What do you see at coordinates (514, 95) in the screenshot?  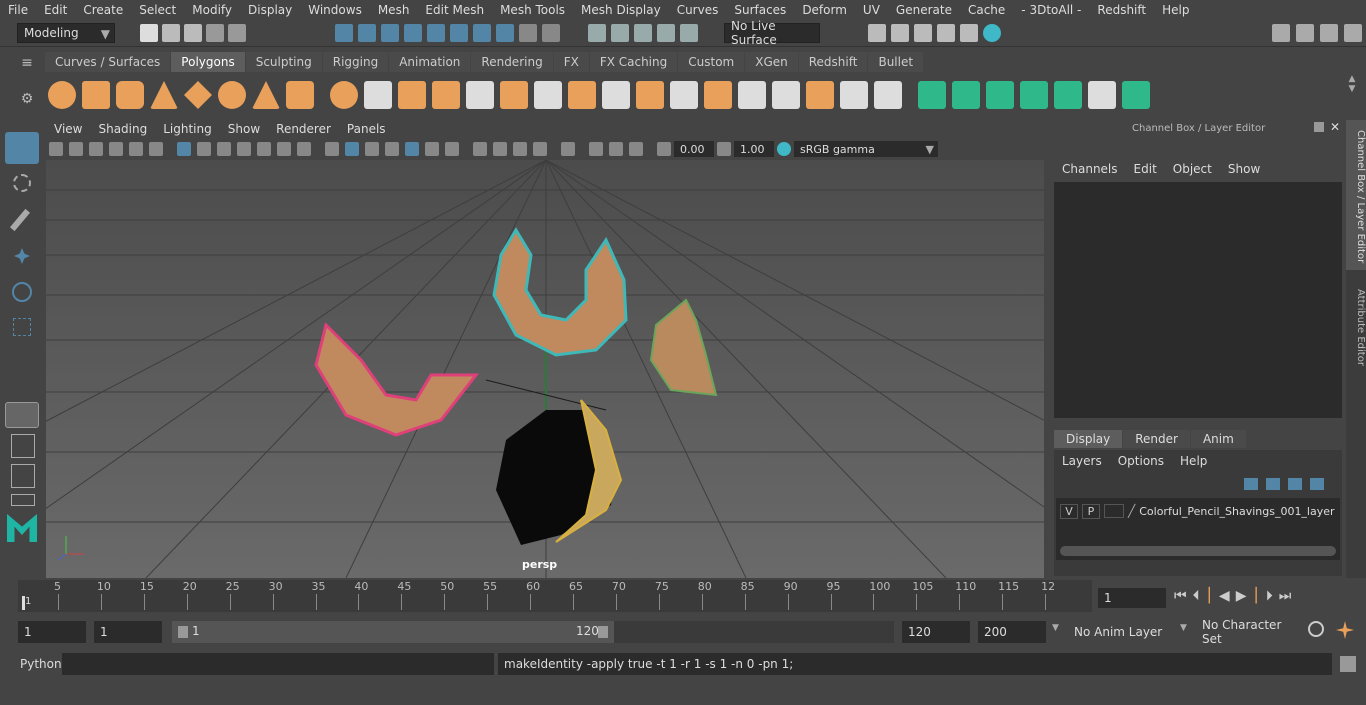 I see `extrude-icon` at bounding box center [514, 95].